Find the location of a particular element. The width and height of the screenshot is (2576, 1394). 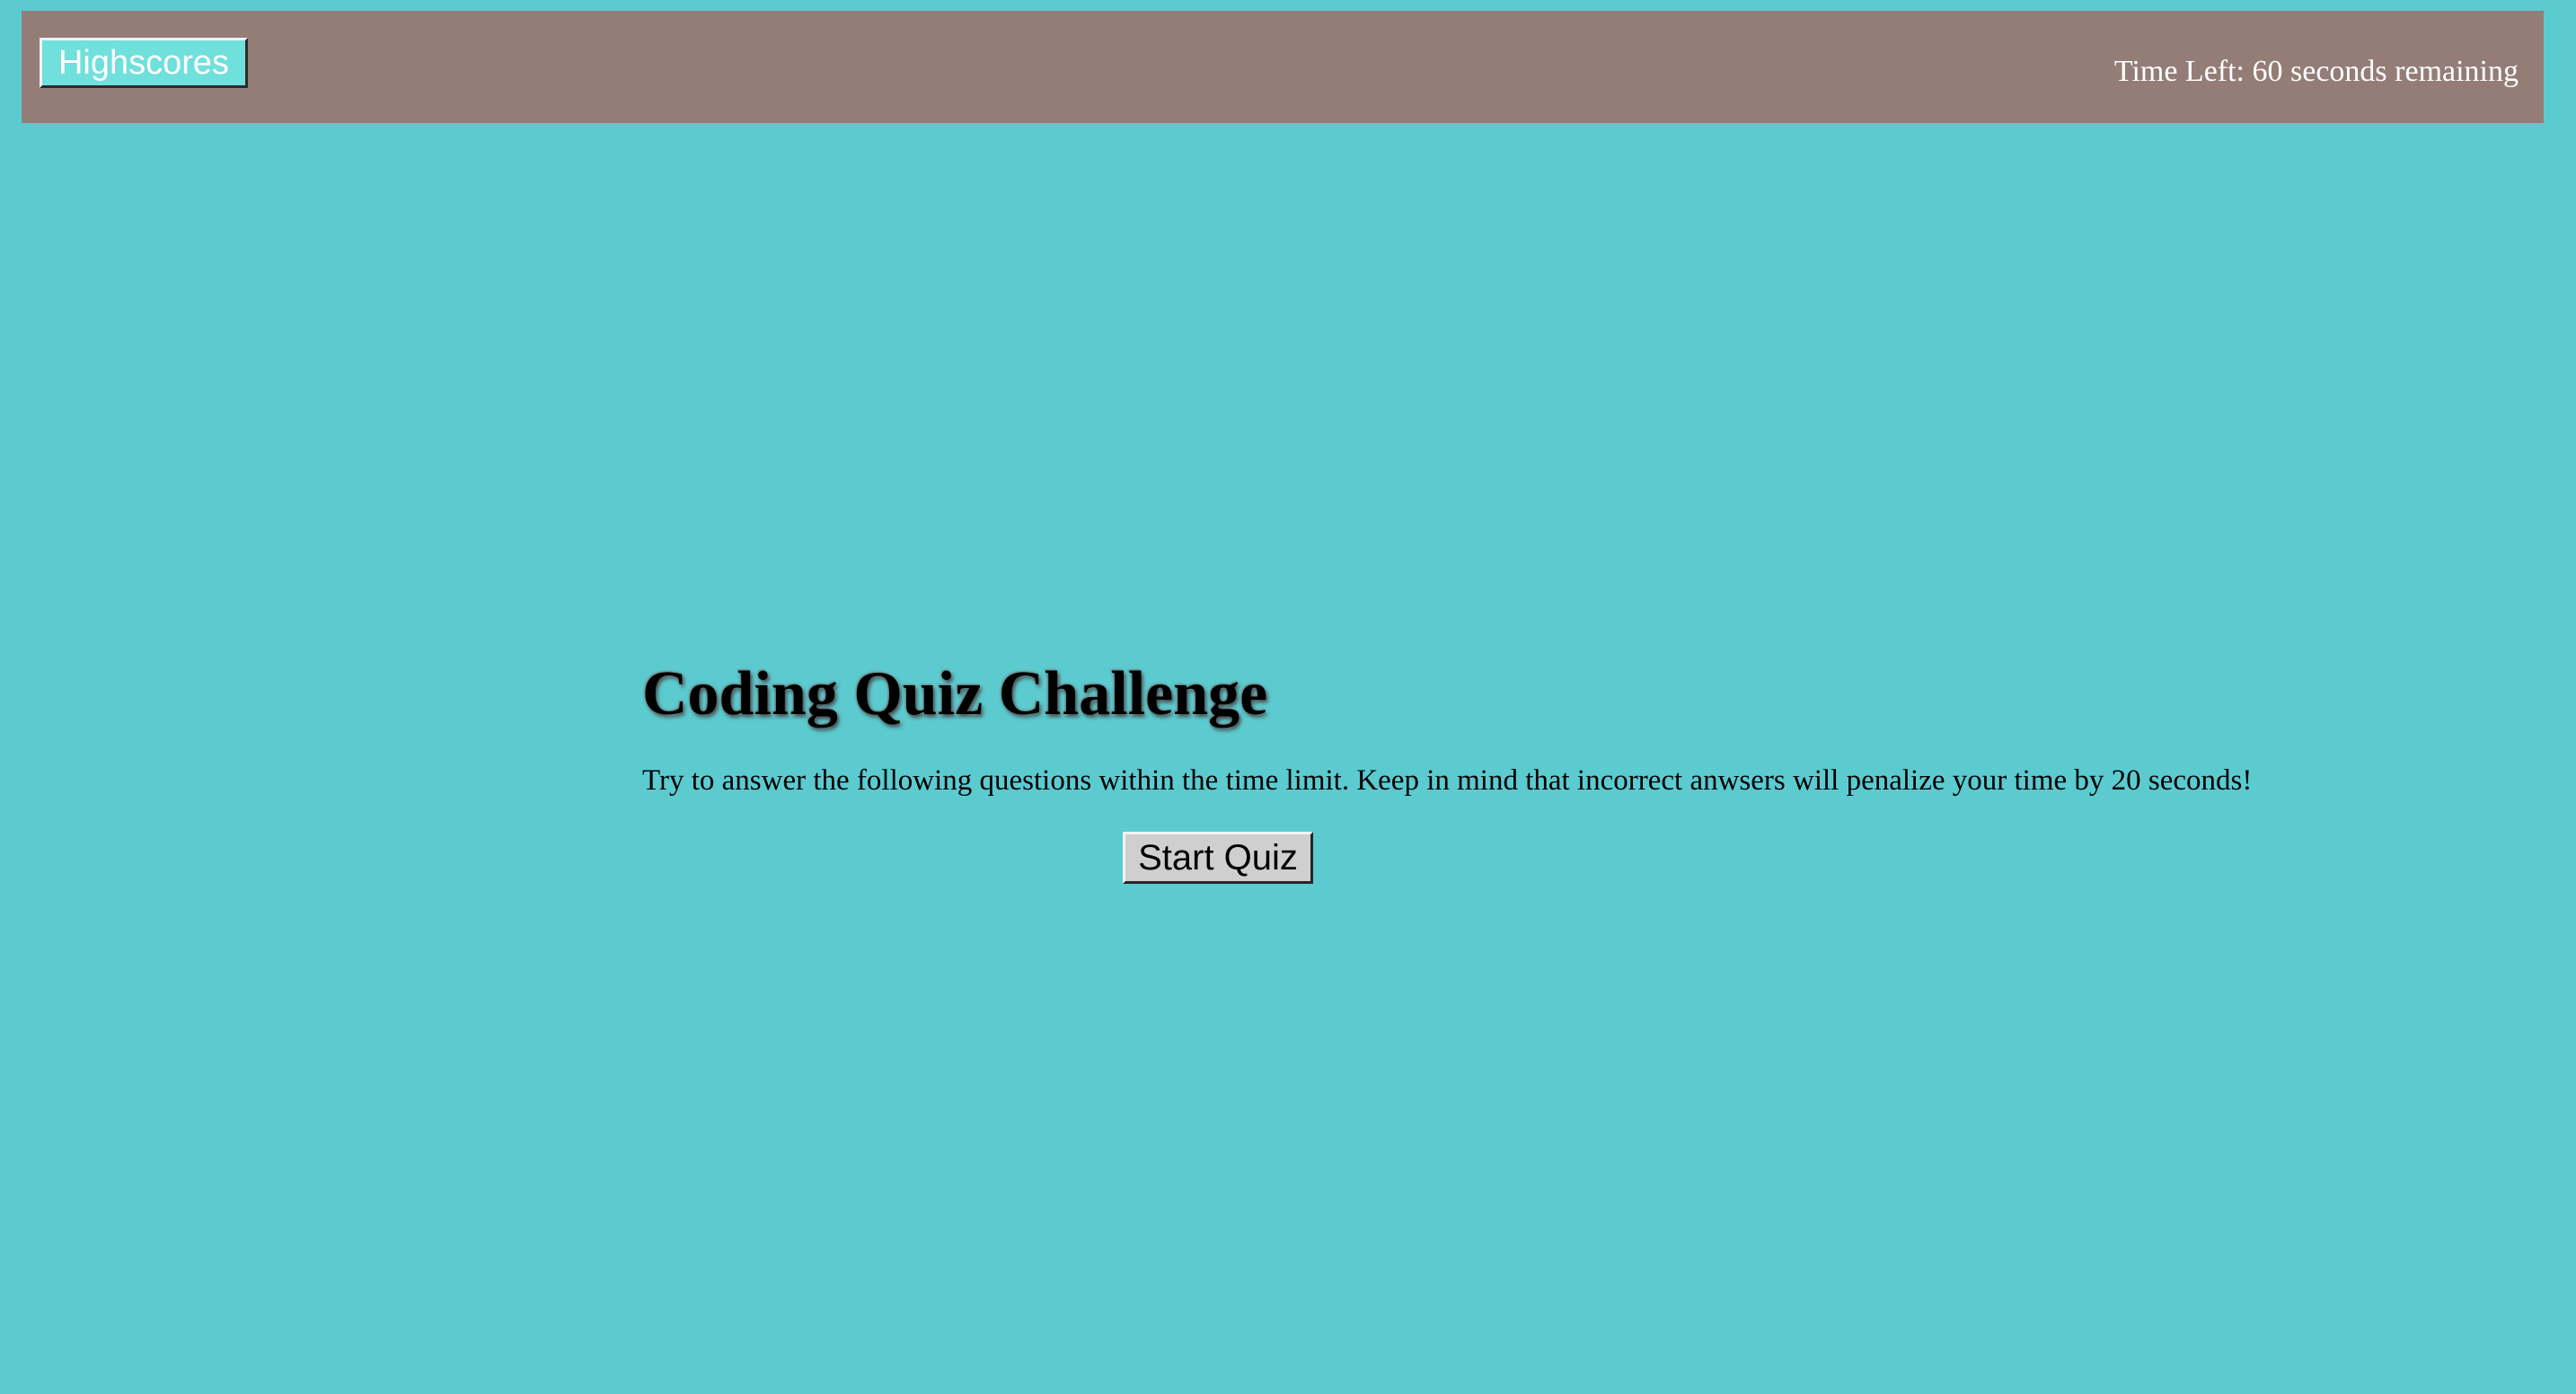

time-left-text: Time Left: 60 seconds remaining is located at coordinates (2316, 71).